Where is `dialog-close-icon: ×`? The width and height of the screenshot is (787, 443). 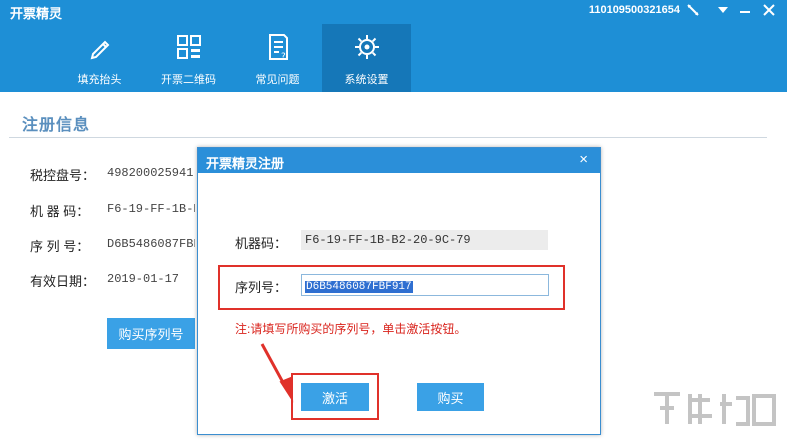 dialog-close-icon: × is located at coordinates (583, 159).